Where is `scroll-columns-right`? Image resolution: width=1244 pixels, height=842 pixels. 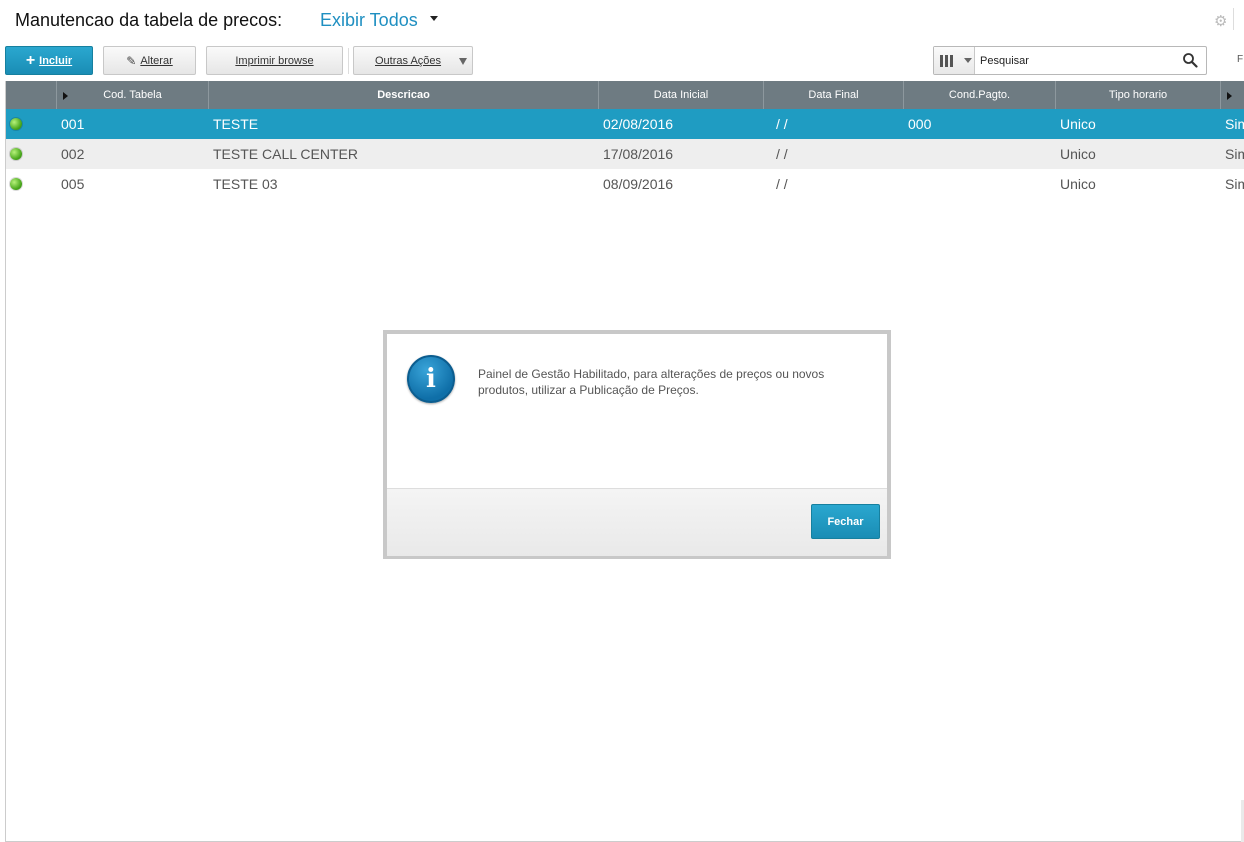
scroll-columns-right is located at coordinates (1232, 95).